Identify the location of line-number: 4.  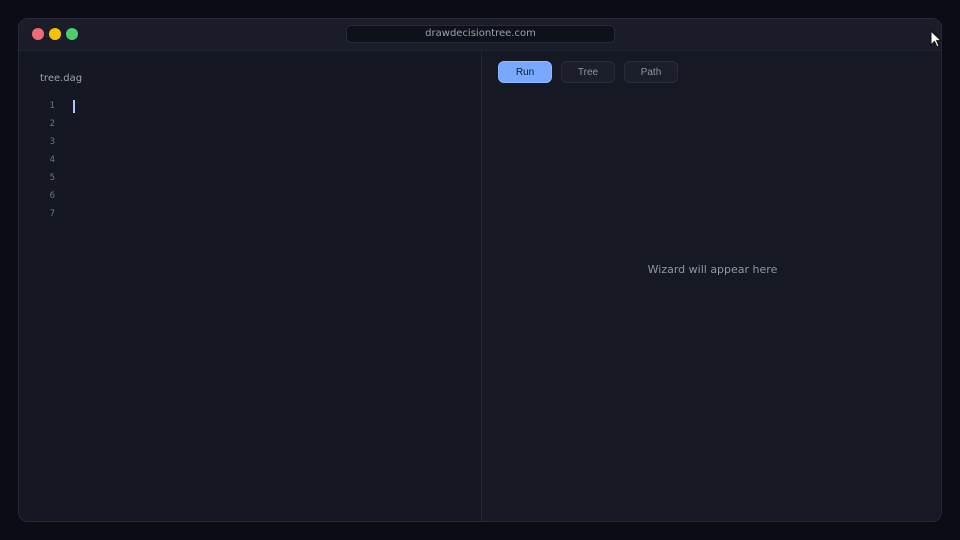
(52, 160).